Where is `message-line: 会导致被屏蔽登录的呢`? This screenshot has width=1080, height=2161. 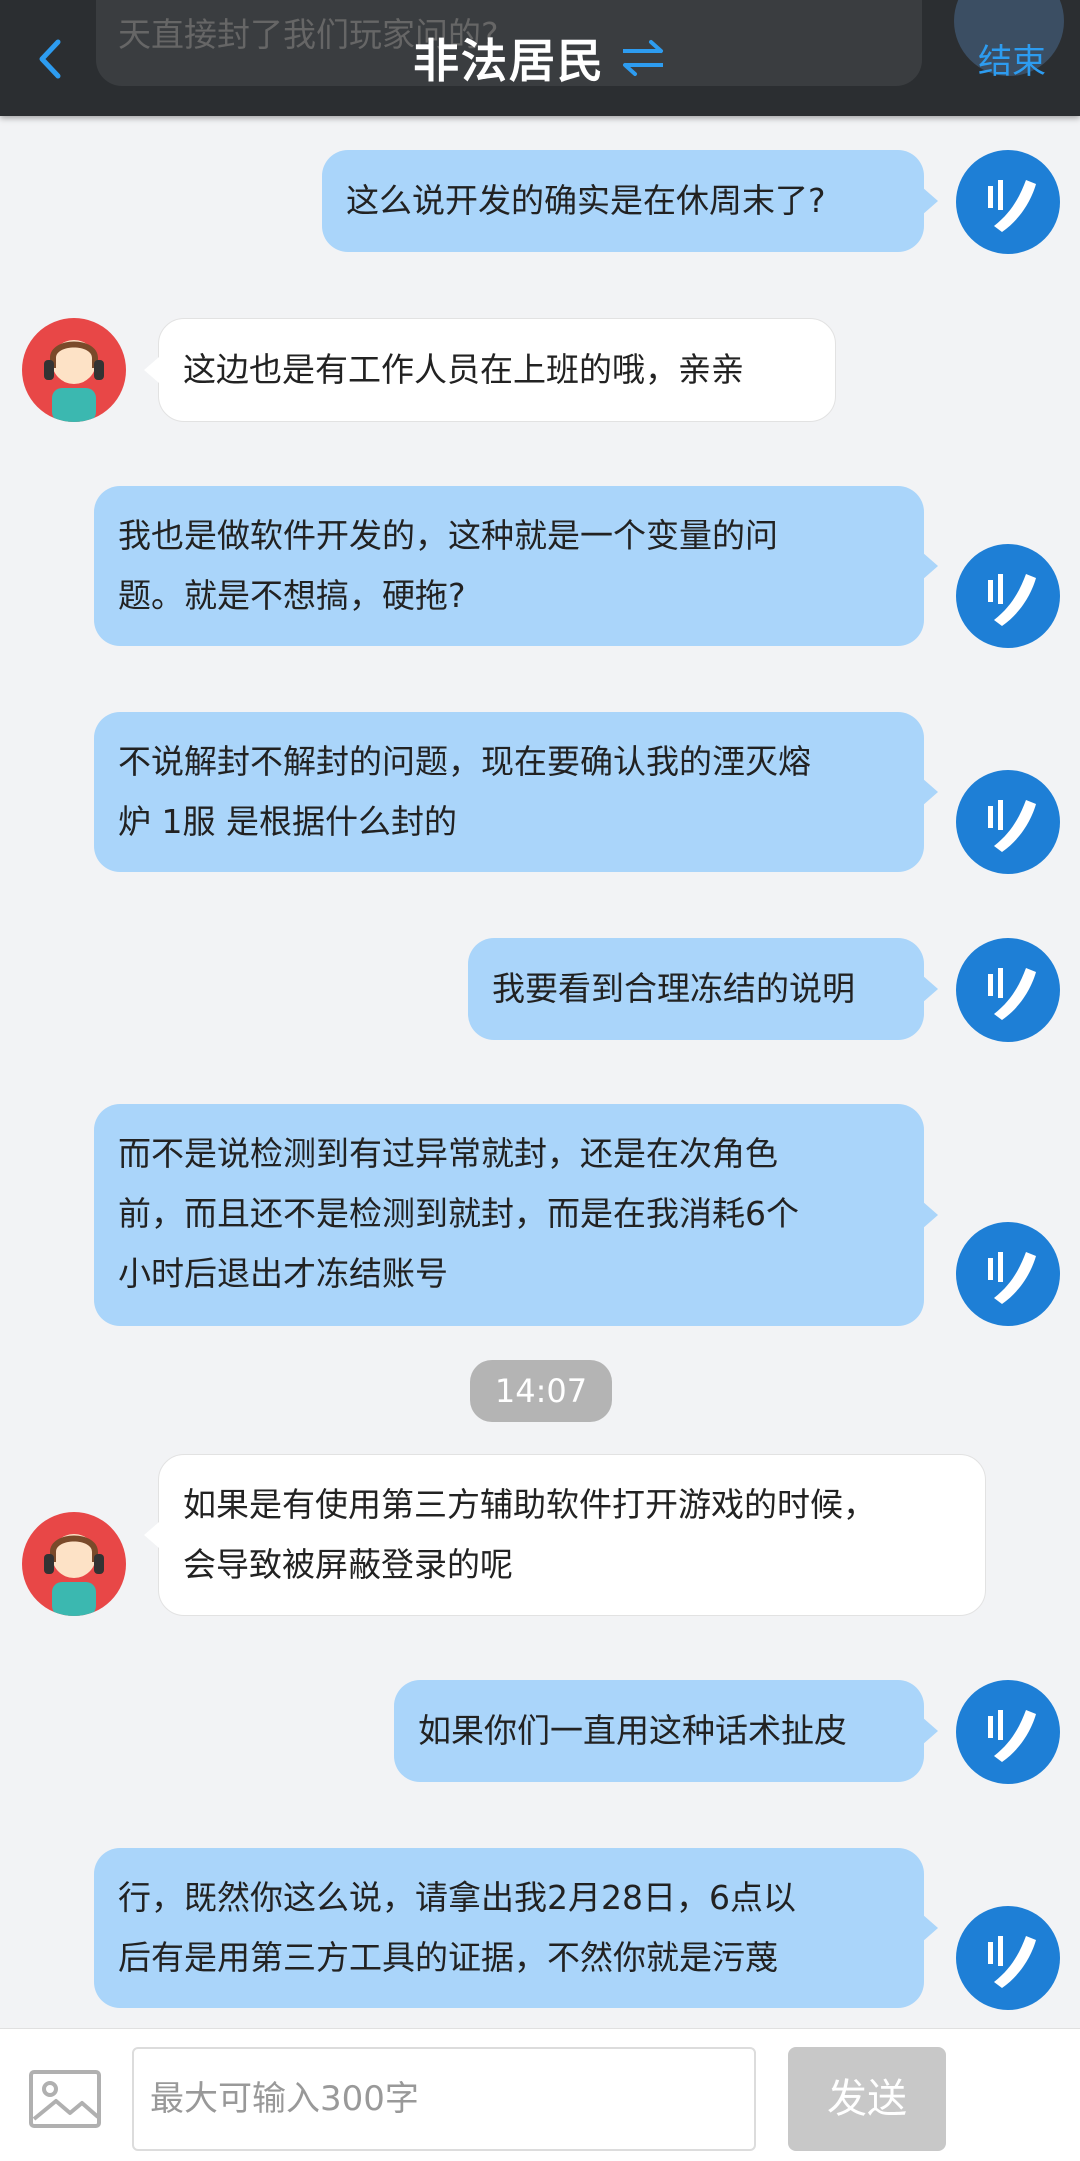 message-line: 会导致被屏蔽登录的呢 is located at coordinates (348, 1564).